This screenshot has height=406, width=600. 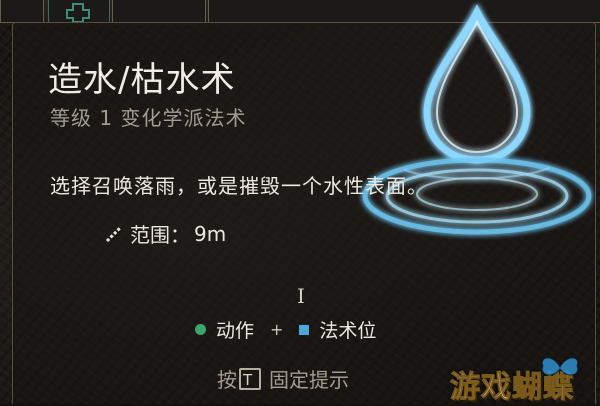 I want to click on spell-slot-icon, so click(x=304, y=329).